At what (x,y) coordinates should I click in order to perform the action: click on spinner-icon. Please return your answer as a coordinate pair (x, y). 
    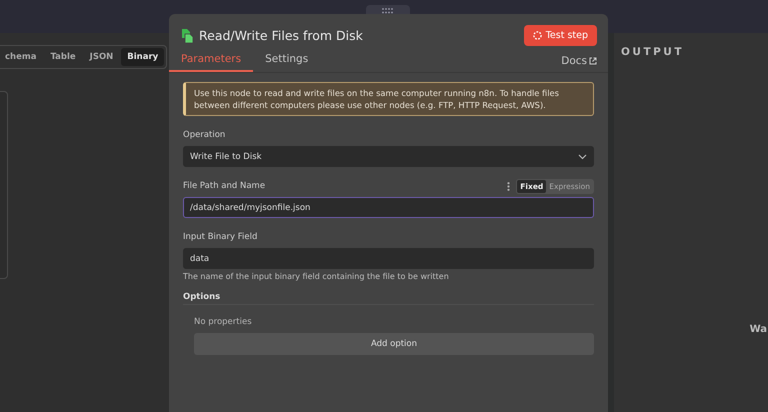
    Looking at the image, I should click on (537, 35).